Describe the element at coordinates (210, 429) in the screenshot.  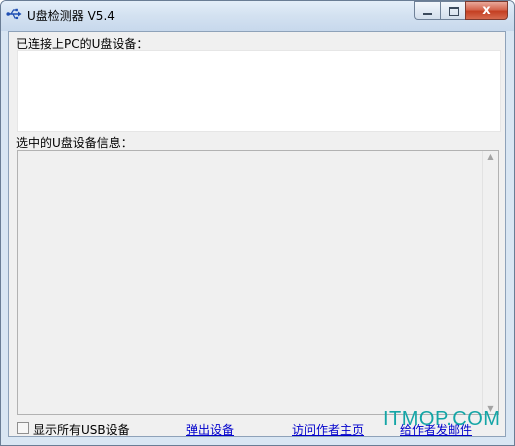
I see `eject-device-link: 弹出设备` at that location.